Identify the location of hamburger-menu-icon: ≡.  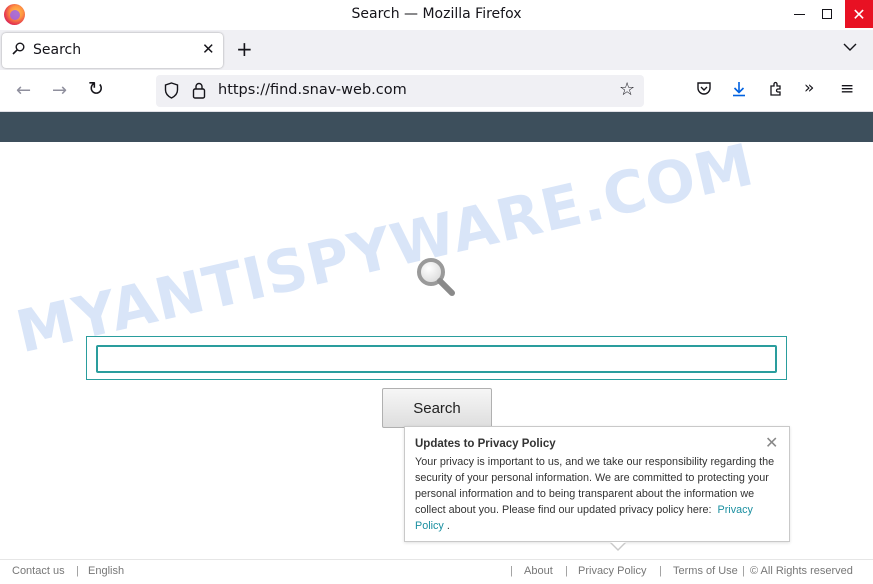
(847, 89).